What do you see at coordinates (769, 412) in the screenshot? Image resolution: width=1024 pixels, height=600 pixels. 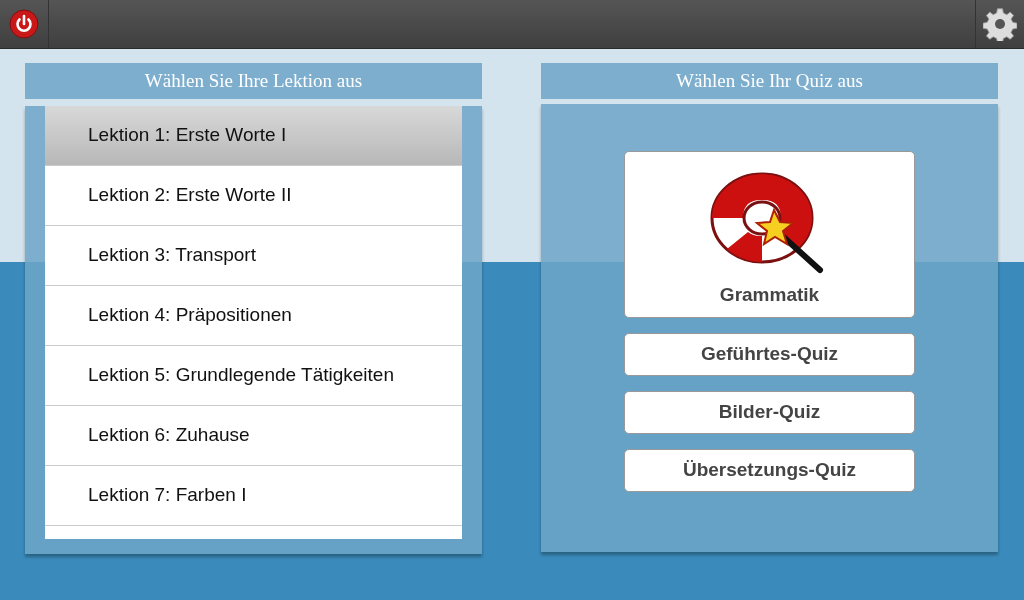 I see `quiz-button: Bilder-Quiz` at bounding box center [769, 412].